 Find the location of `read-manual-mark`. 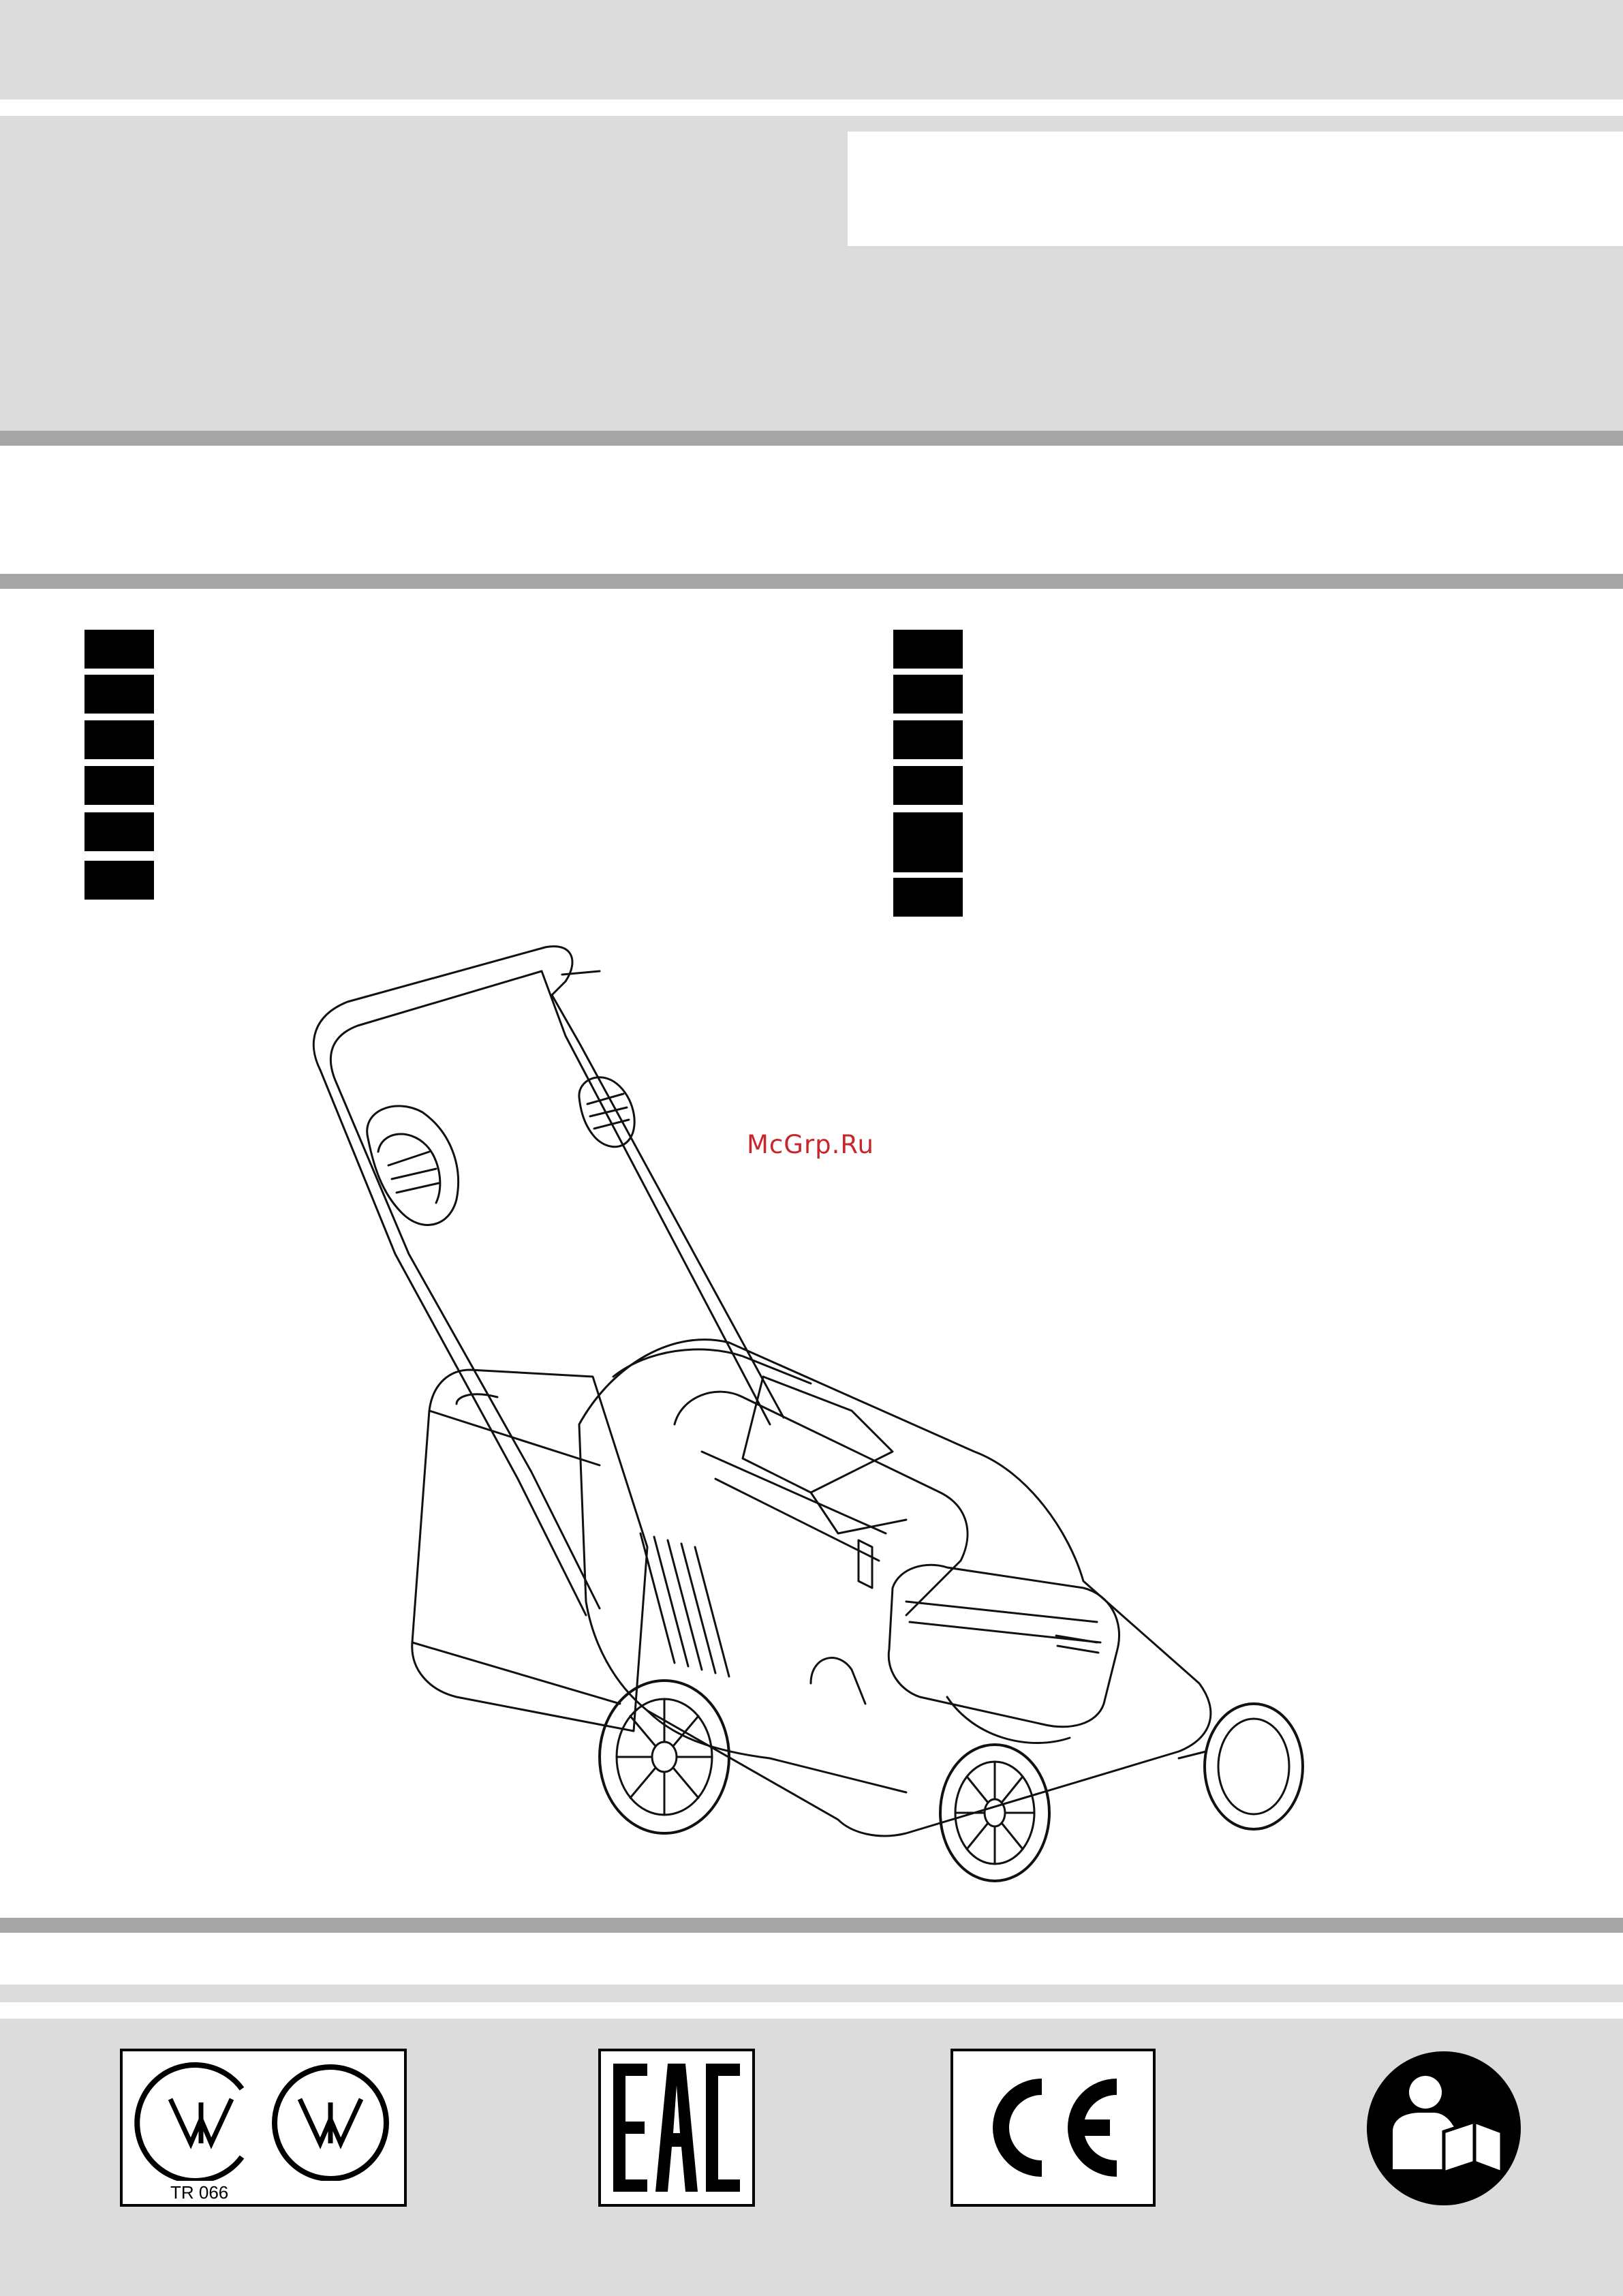

read-manual-mark is located at coordinates (1443, 2128).